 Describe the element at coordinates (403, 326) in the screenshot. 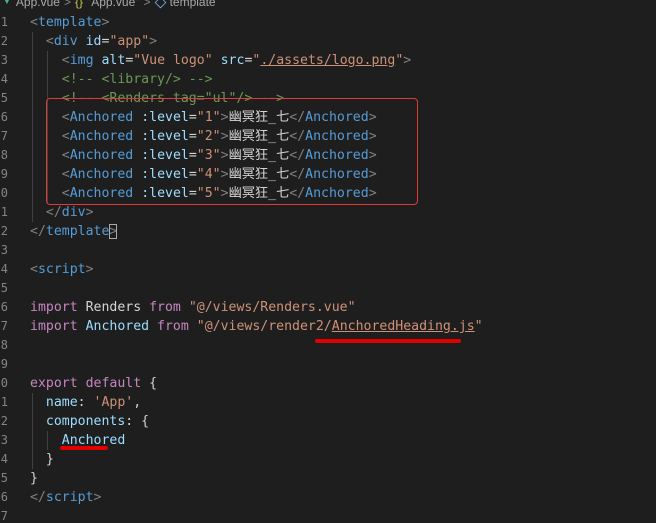

I see `import-path-link: AnchoredHeading.js` at that location.